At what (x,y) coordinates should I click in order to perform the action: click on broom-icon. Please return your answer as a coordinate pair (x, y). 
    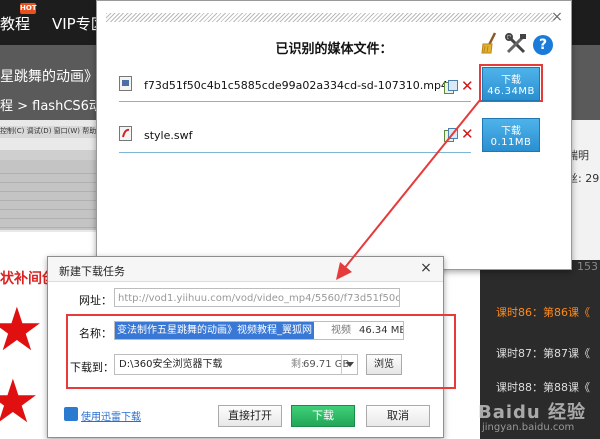
    Looking at the image, I should click on (490, 43).